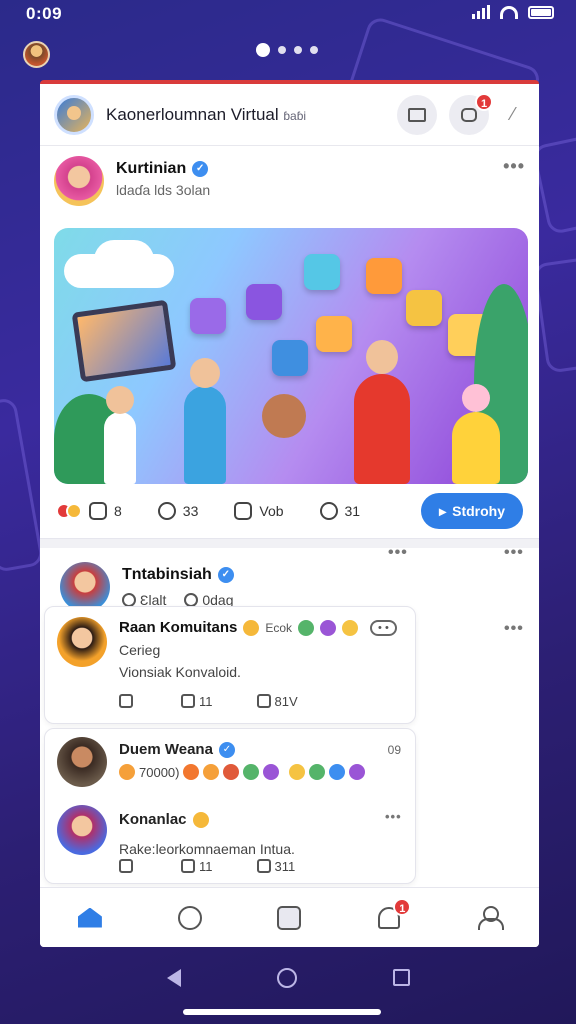 The width and height of the screenshot is (576, 1024). I want to click on reaction-icons, so click(69, 511).